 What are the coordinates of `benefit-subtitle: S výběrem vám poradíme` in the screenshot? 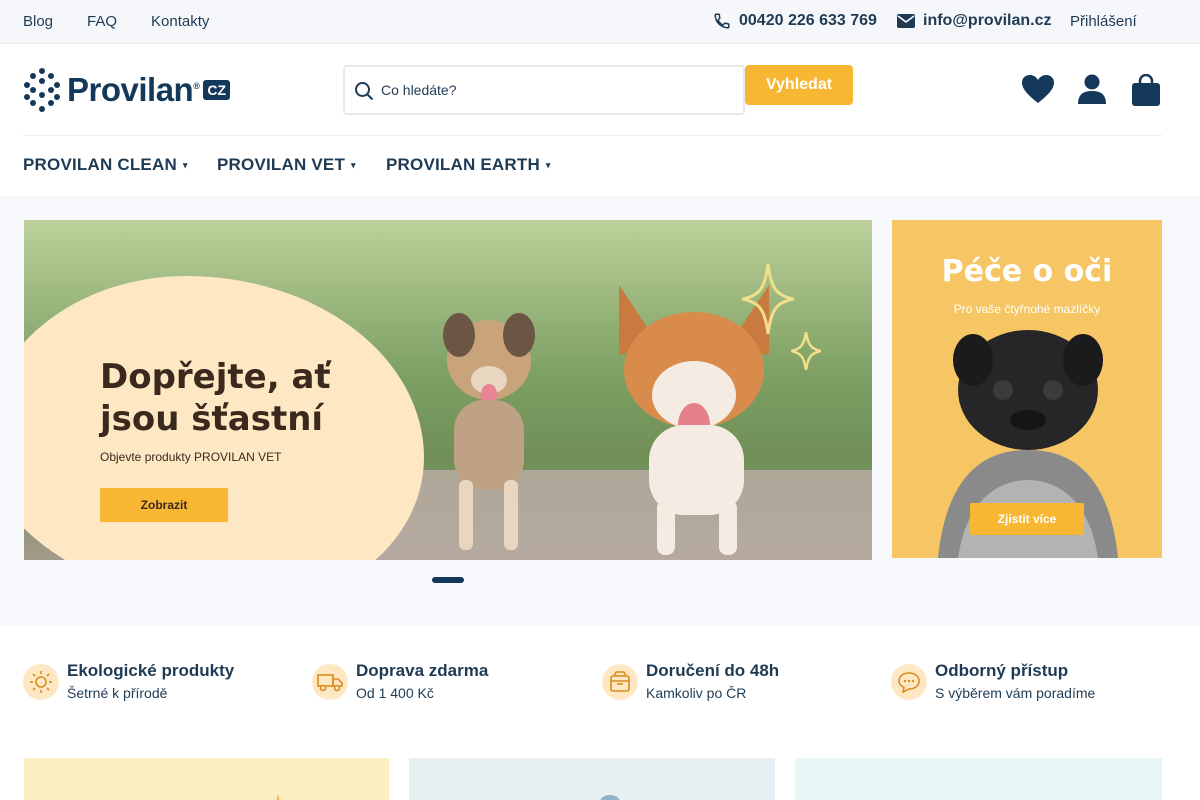 It's located at (1015, 693).